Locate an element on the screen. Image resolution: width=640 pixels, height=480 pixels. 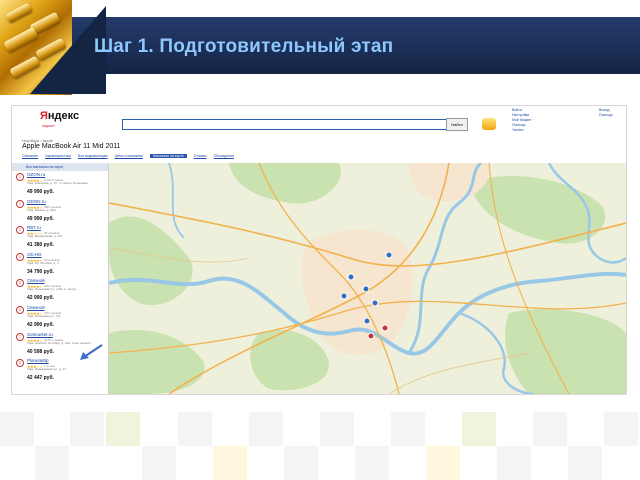
shop-name-link: OZON.ru is located at coordinates (36, 174).